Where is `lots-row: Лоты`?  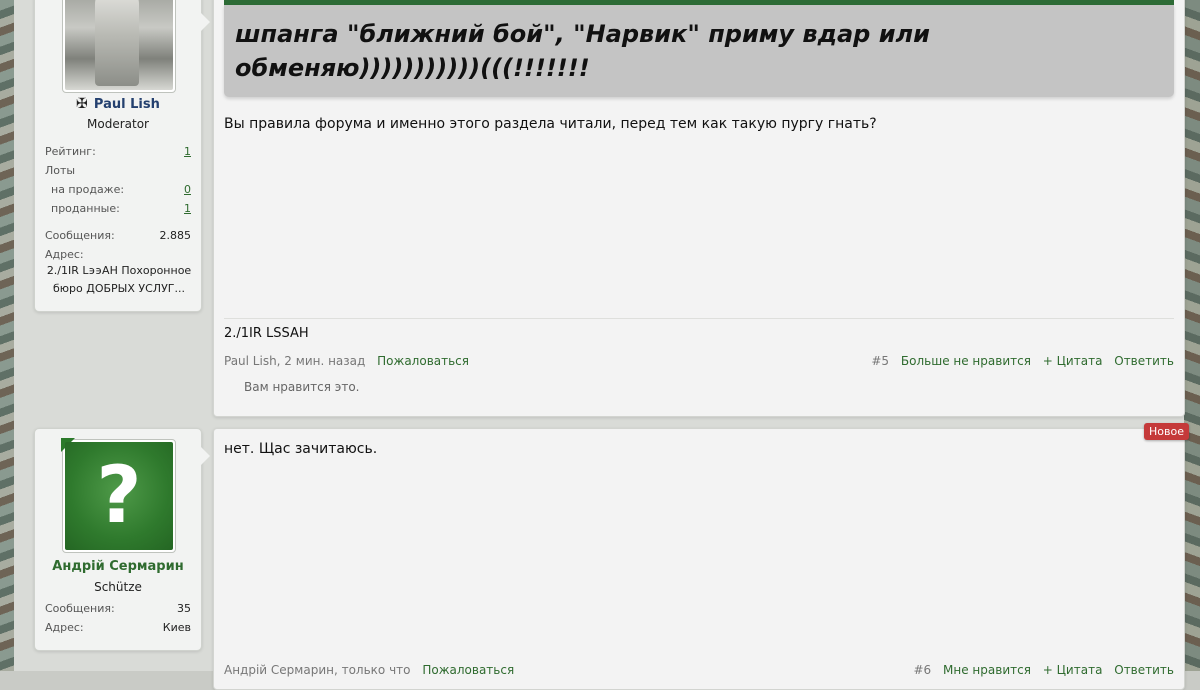
lots-row: Лоты is located at coordinates (118, 170).